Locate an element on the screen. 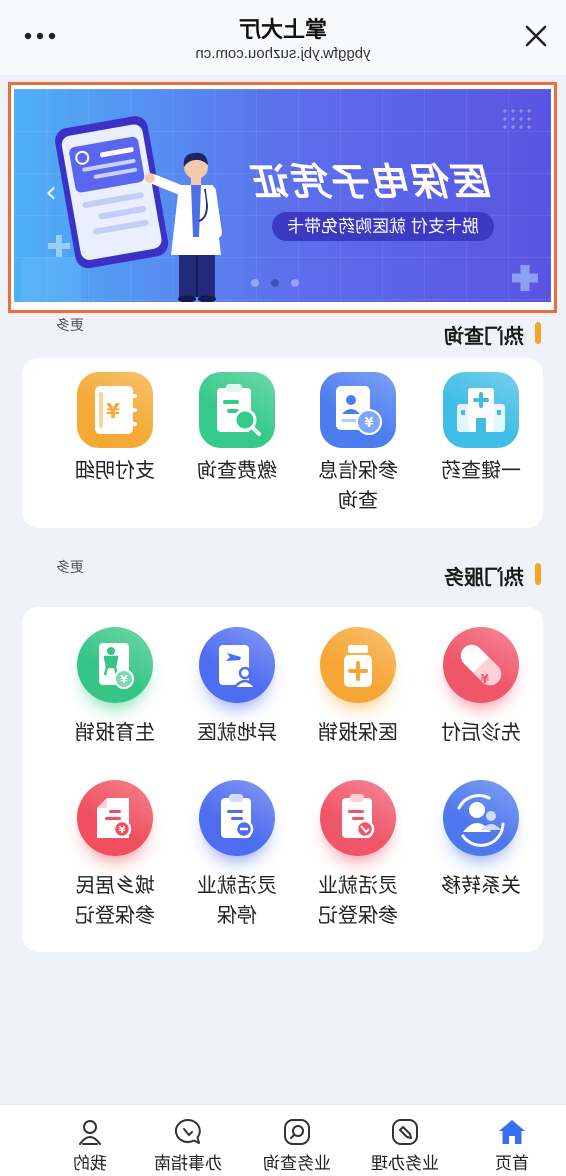 Image resolution: width=566 pixels, height=1176 pixels. hot-service-more-link: 更多 is located at coordinates (70, 567).